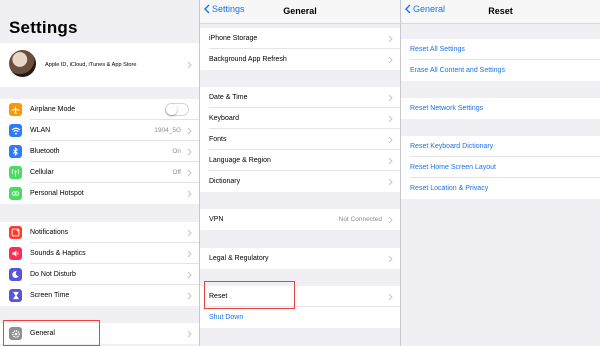 This screenshot has height=346, width=600. What do you see at coordinates (300, 258) in the screenshot?
I see `legal-regulatory-row: Legal & Regulatory` at bounding box center [300, 258].